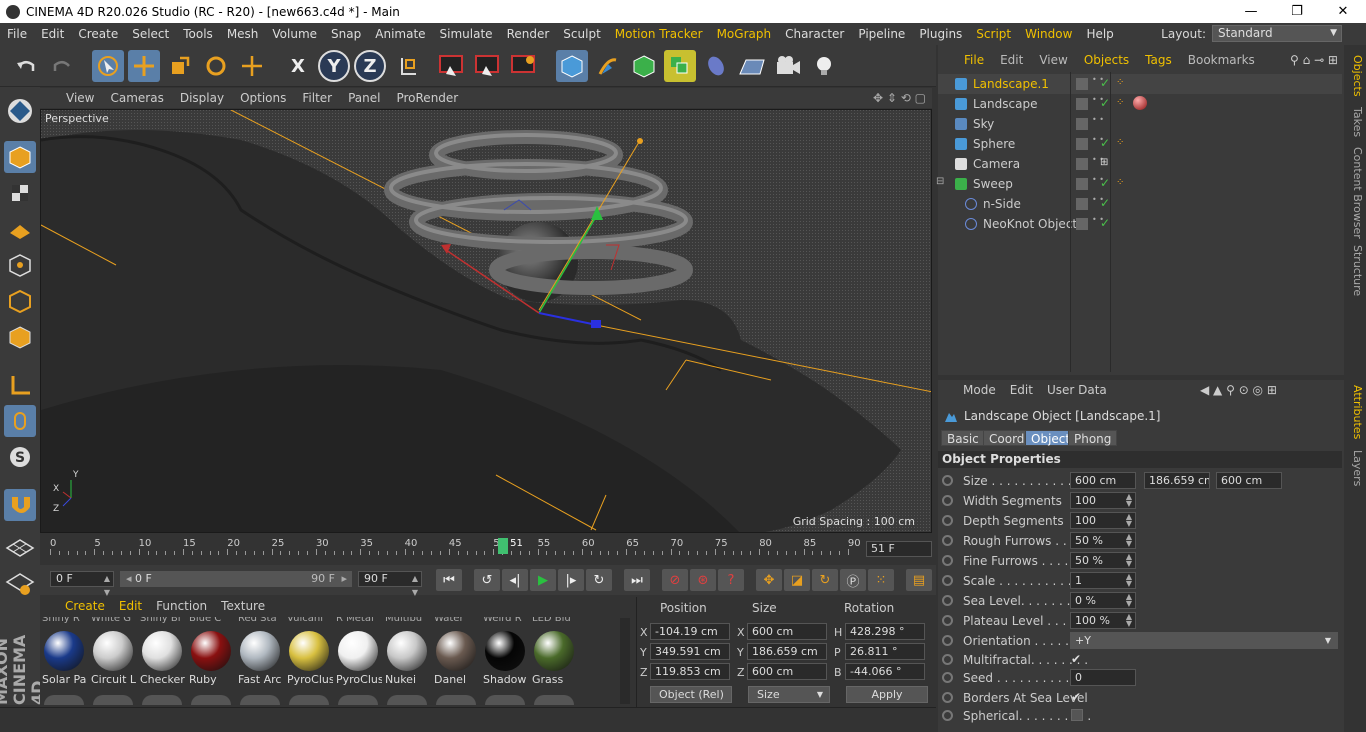 The height and width of the screenshot is (732, 1366). What do you see at coordinates (263, 98) in the screenshot?
I see `viewport-menu-options: Options` at bounding box center [263, 98].